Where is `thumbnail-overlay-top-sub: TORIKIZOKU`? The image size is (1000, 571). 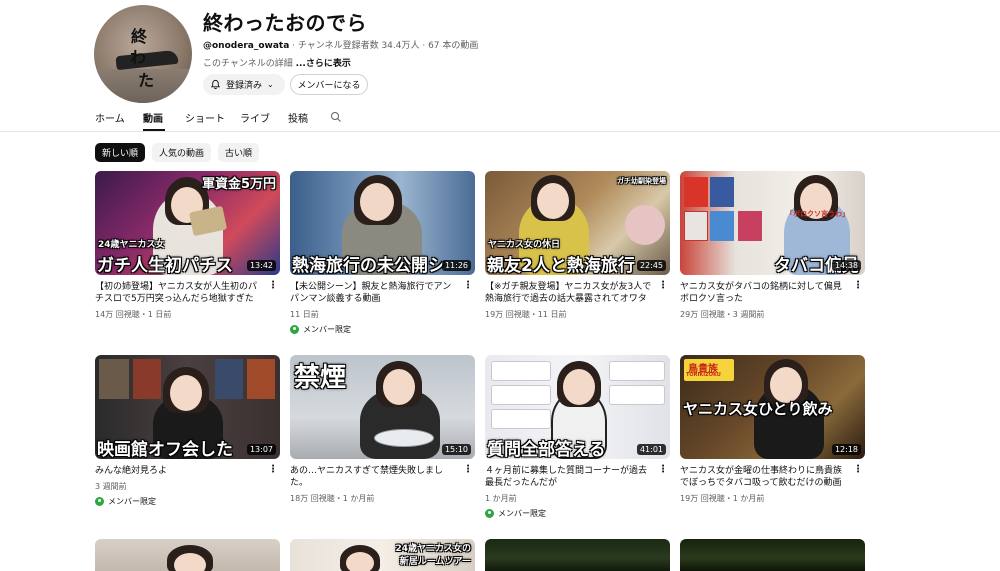 thumbnail-overlay-top-sub: TORIKIZOKU is located at coordinates (703, 375).